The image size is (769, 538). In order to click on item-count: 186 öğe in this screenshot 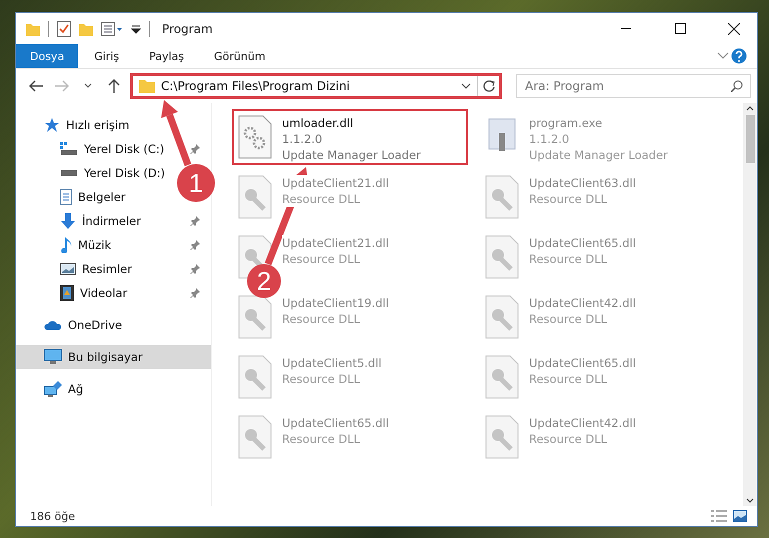, I will do `click(52, 516)`.